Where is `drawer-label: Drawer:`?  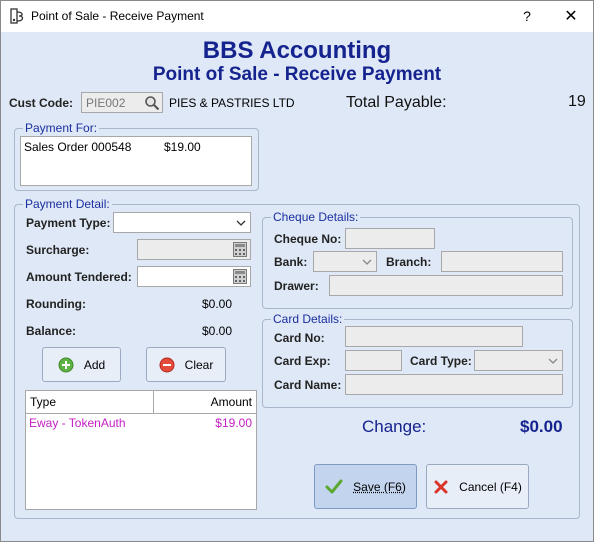 drawer-label: Drawer: is located at coordinates (296, 286).